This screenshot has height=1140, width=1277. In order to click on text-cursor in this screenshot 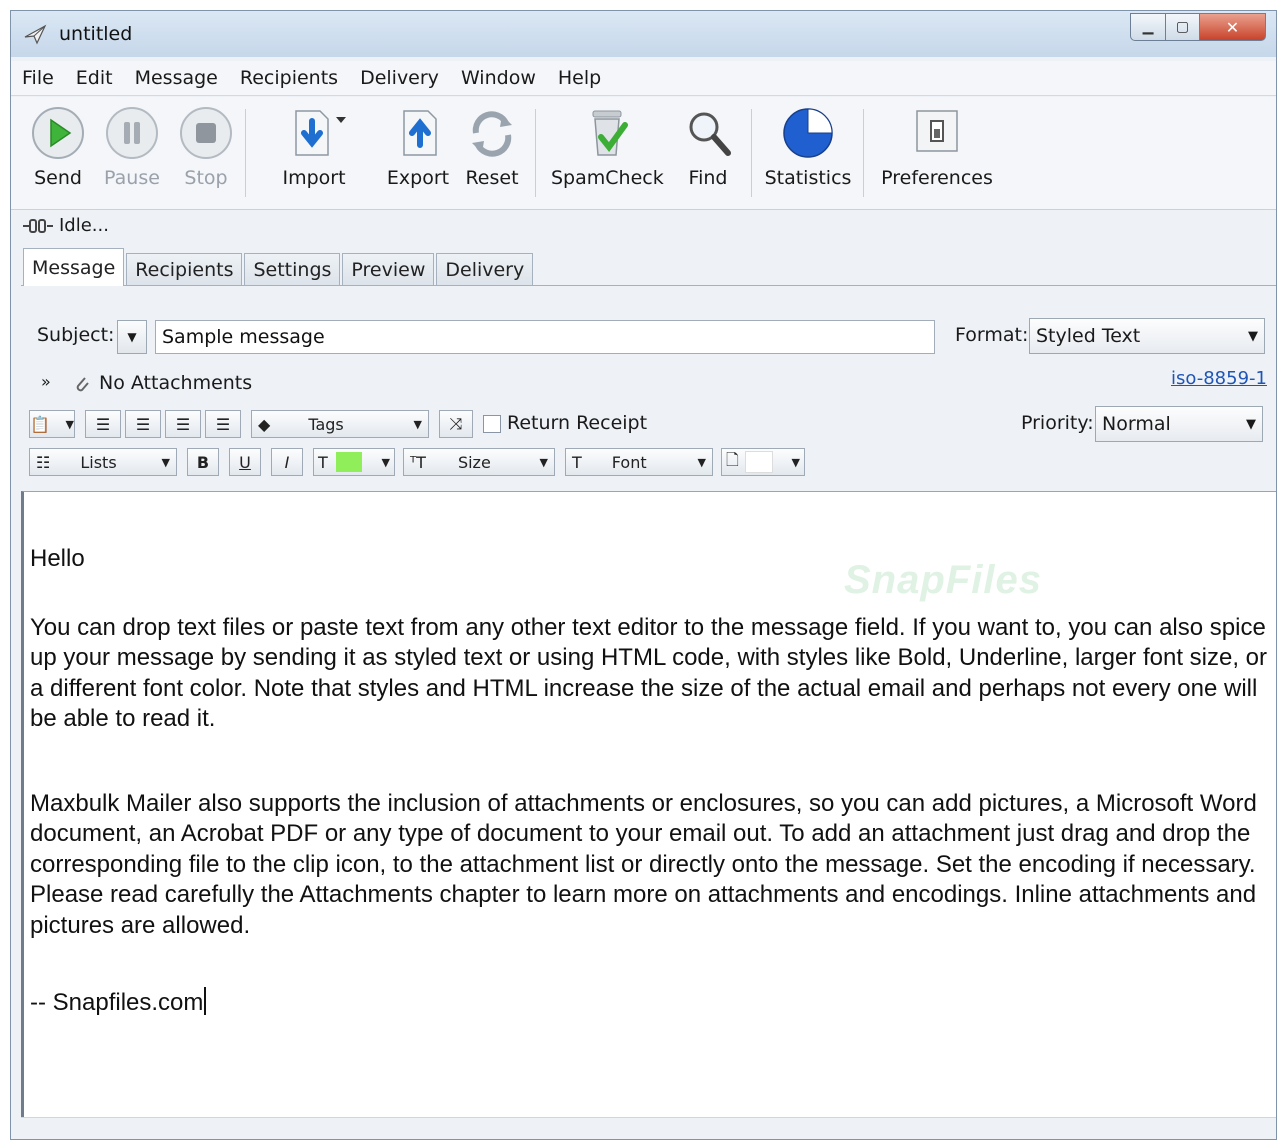, I will do `click(205, 1001)`.